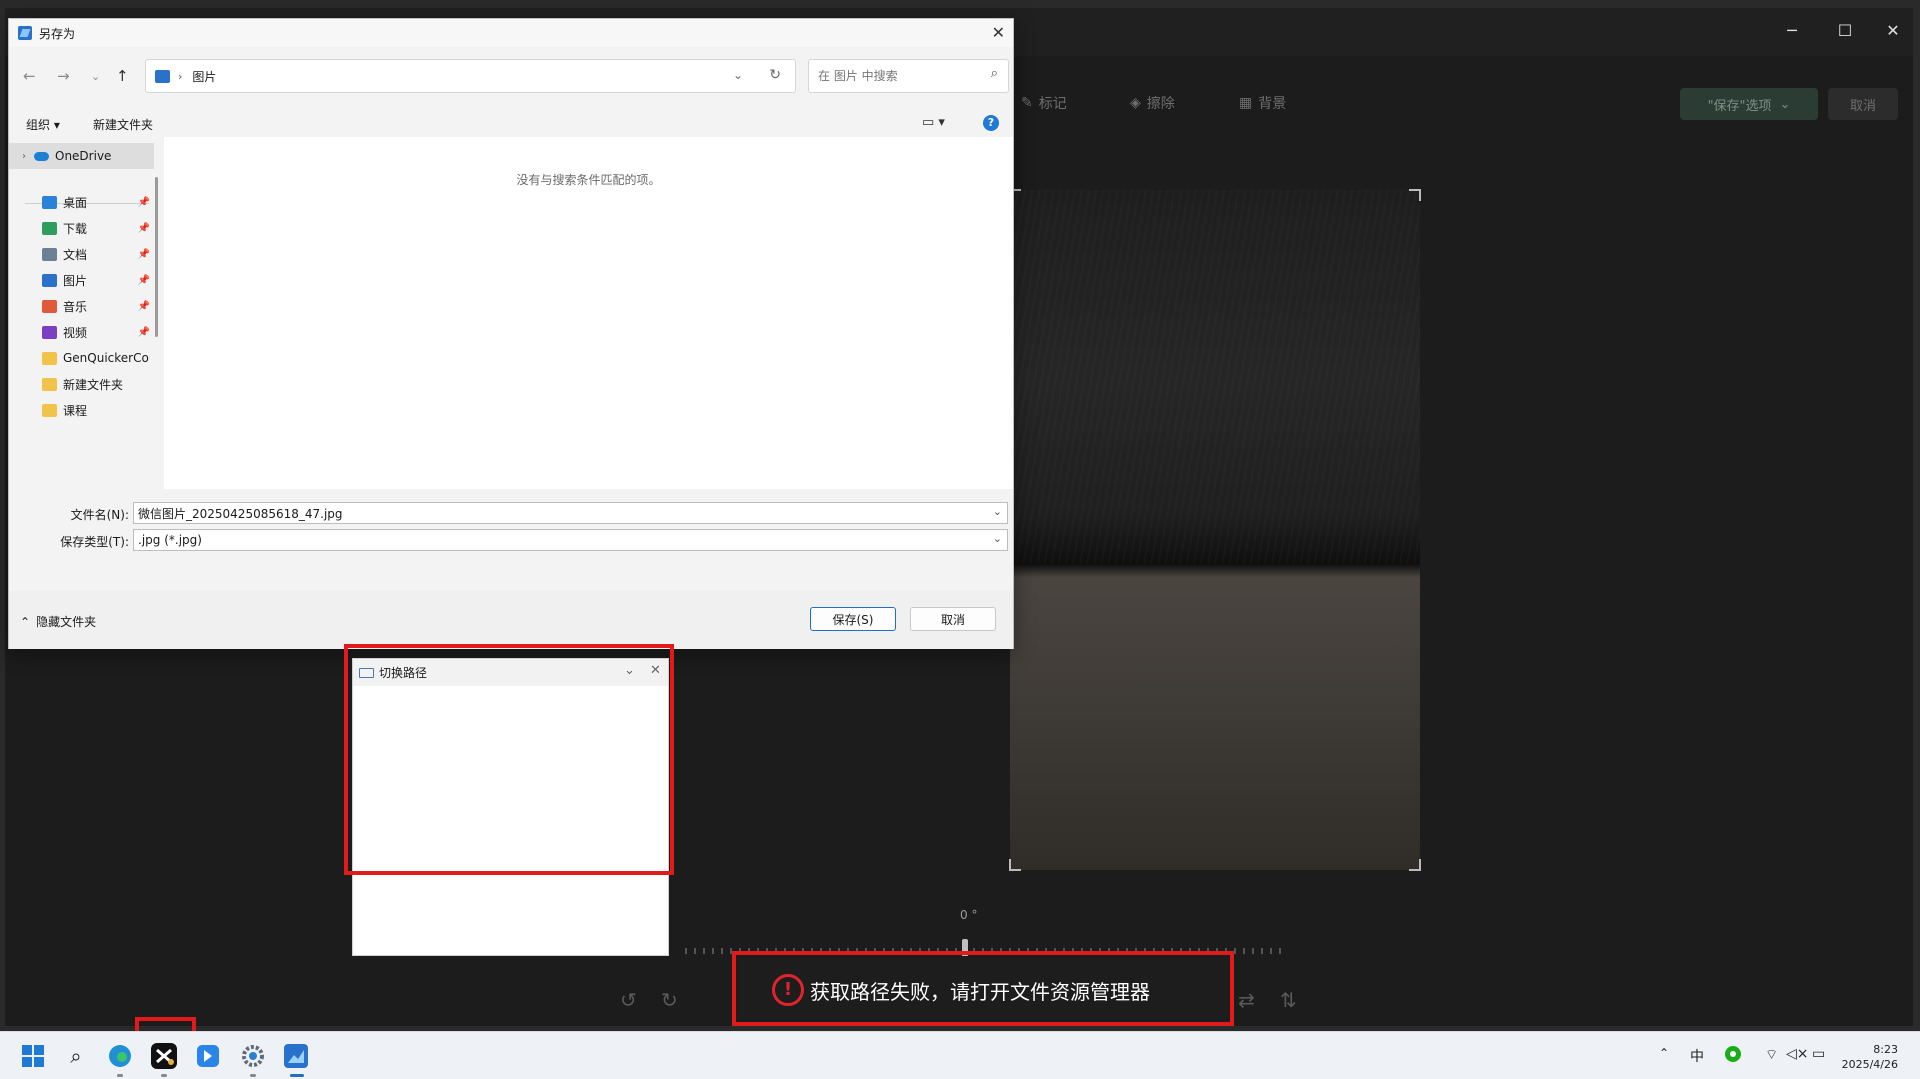  What do you see at coordinates (204, 76) in the screenshot?
I see `breadcrumb-current-folder: 图片` at bounding box center [204, 76].